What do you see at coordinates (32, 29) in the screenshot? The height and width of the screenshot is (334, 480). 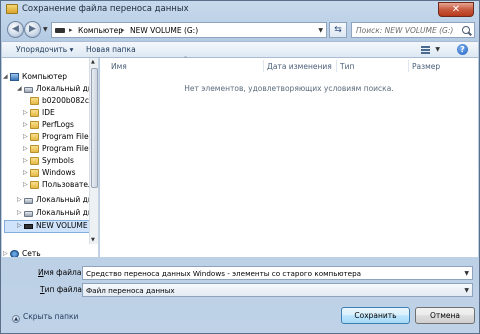 I see `forward-button: ▶` at bounding box center [32, 29].